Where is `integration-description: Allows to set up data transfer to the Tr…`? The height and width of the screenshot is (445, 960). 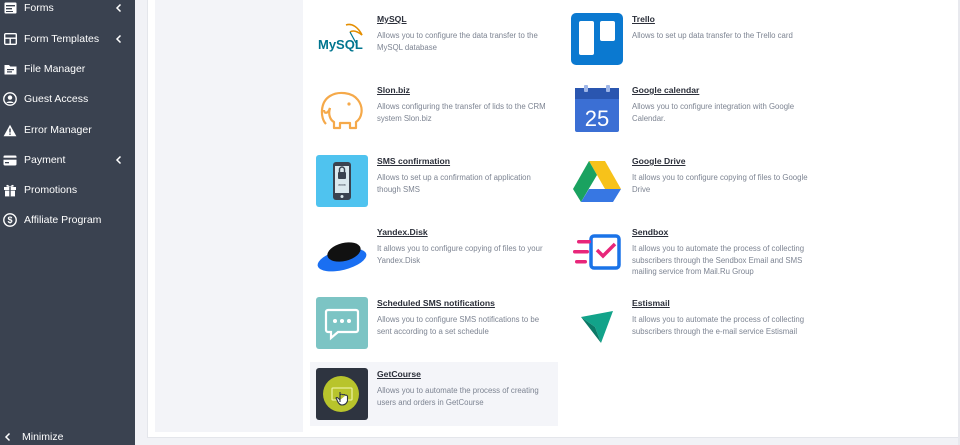 integration-description: Allows to set up data transfer to the Tr… is located at coordinates (712, 35).